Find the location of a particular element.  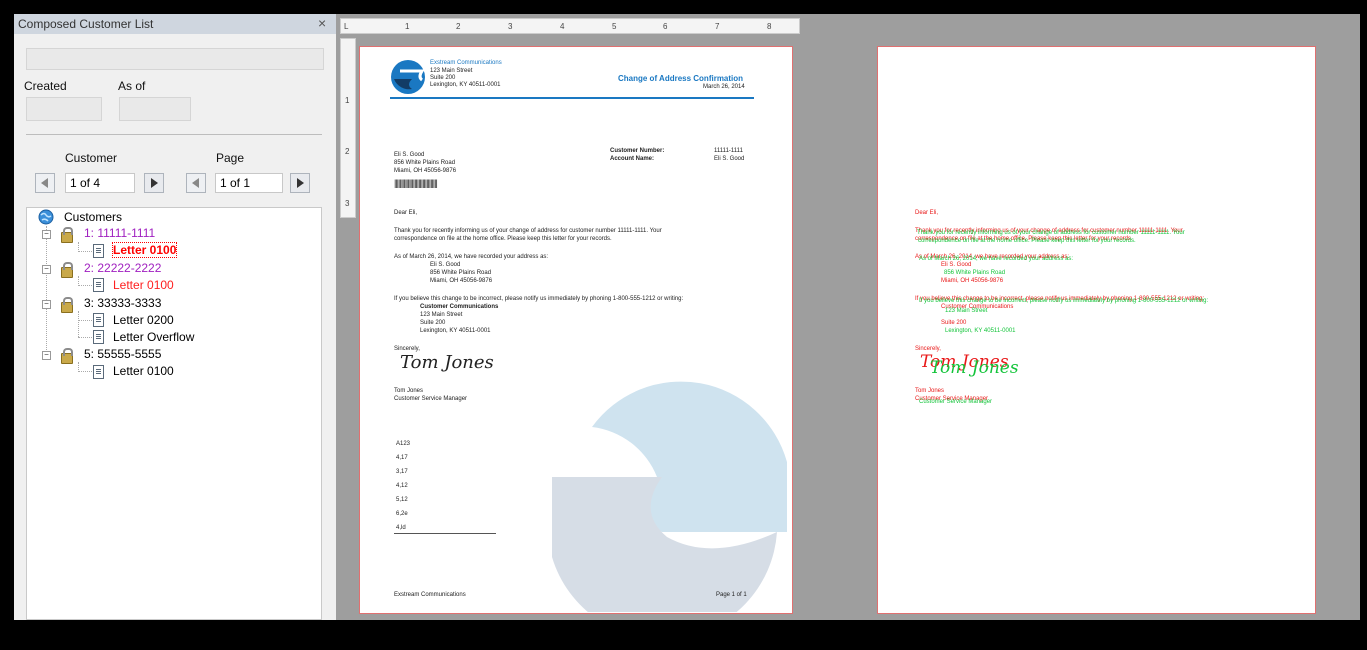

recipient-address: Miami, OH 45056-9876 is located at coordinates (425, 171).